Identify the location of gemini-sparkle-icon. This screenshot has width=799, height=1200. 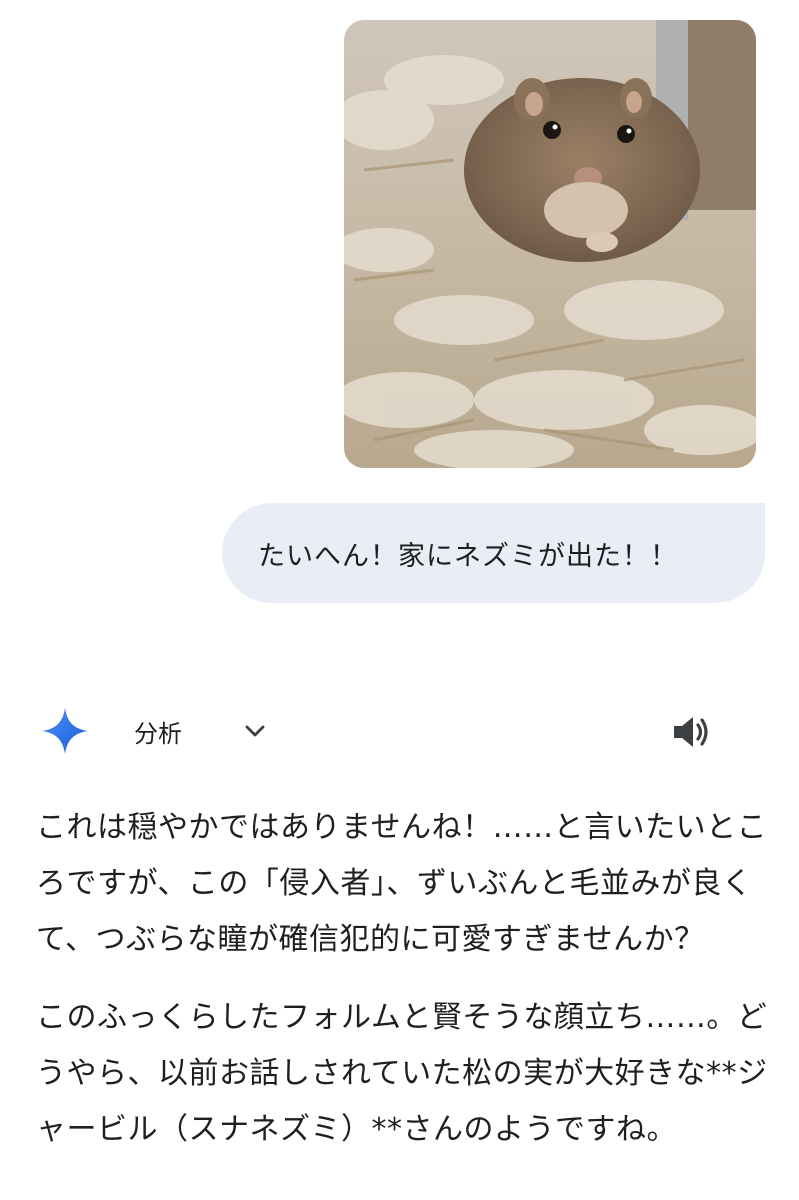
(65, 731).